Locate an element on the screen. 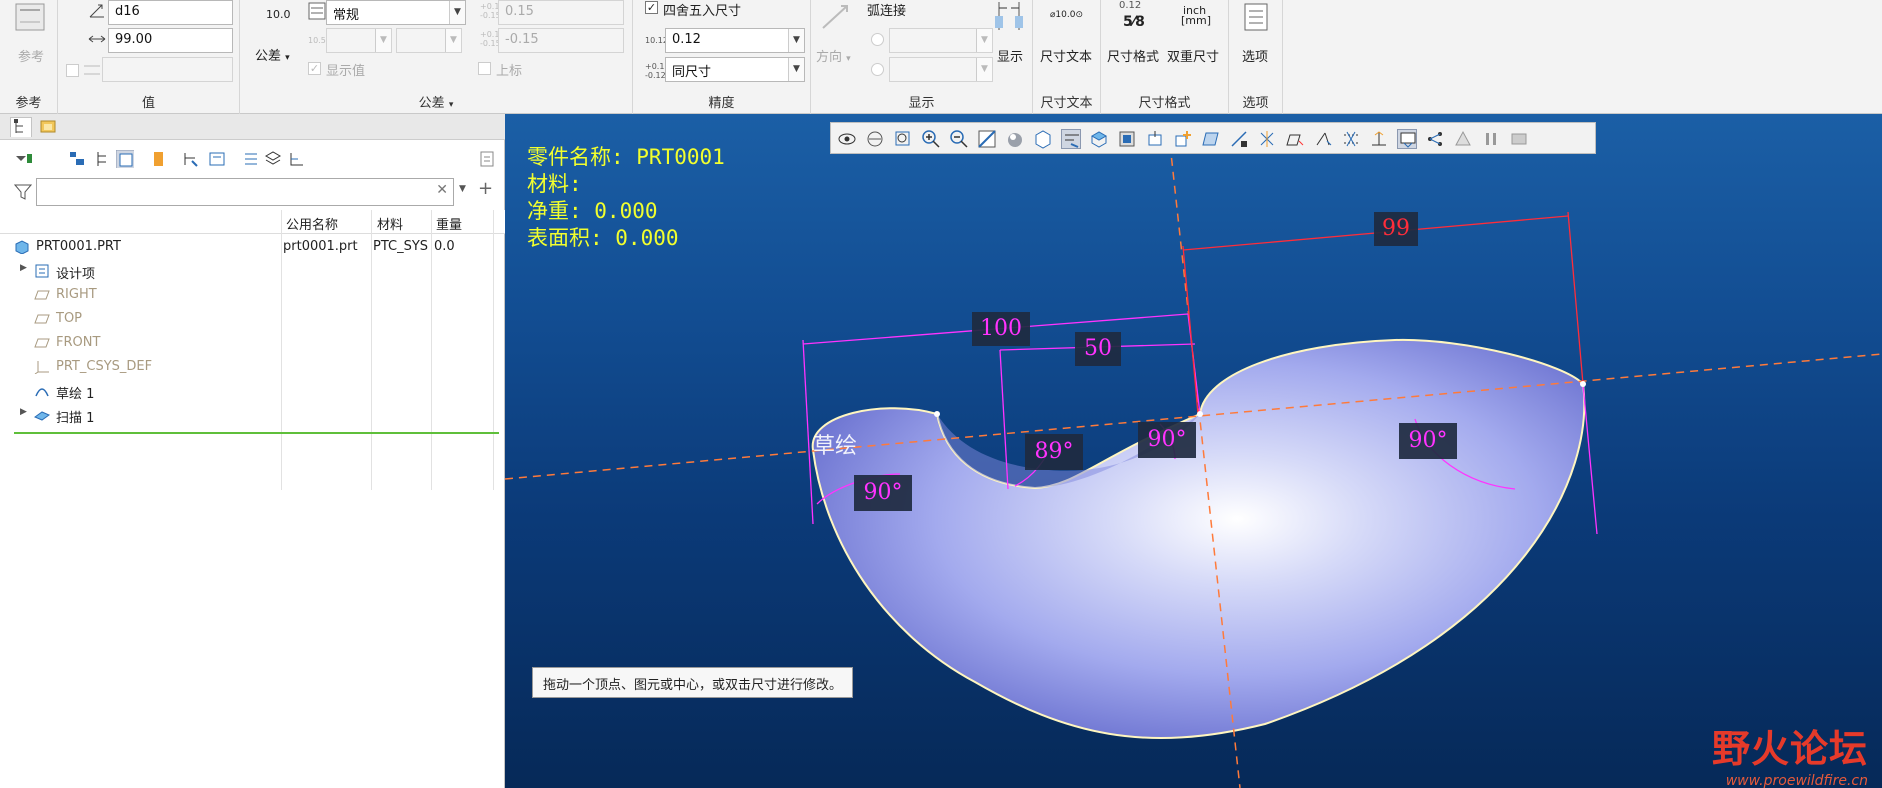  ribbon-group-display: 方向 ▾ 弧连接 ▼ ▼ 显示 显示 is located at coordinates (922, 57).